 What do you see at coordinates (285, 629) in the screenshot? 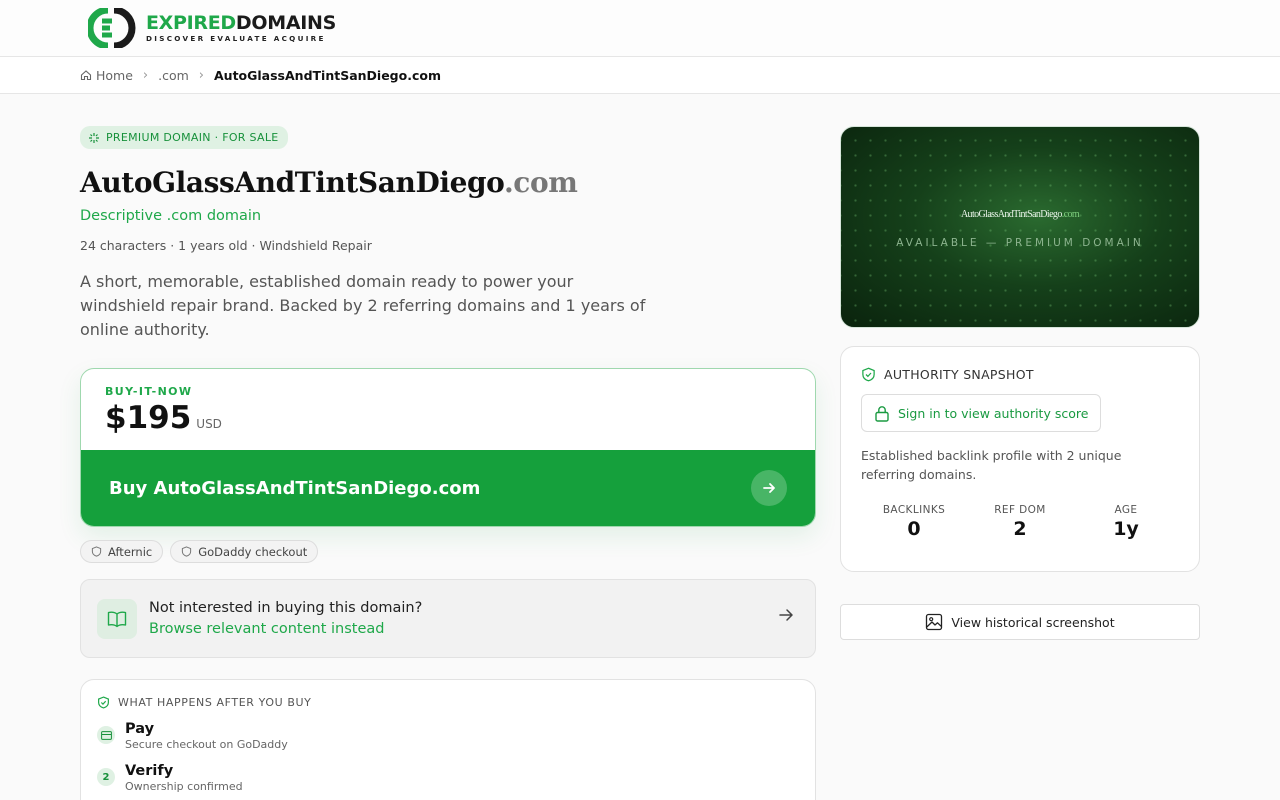
I see `browse-link: Browse relevant content instead` at bounding box center [285, 629].